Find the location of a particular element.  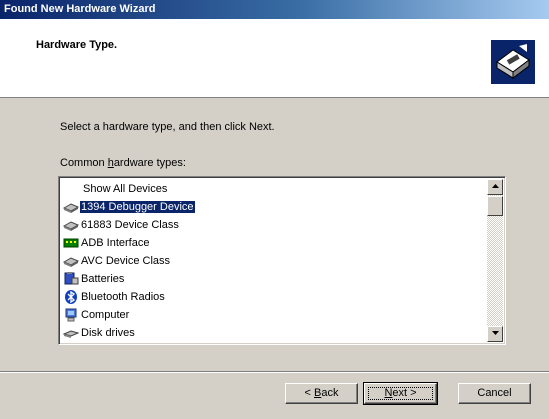

arrow-down-icon is located at coordinates (495, 333).